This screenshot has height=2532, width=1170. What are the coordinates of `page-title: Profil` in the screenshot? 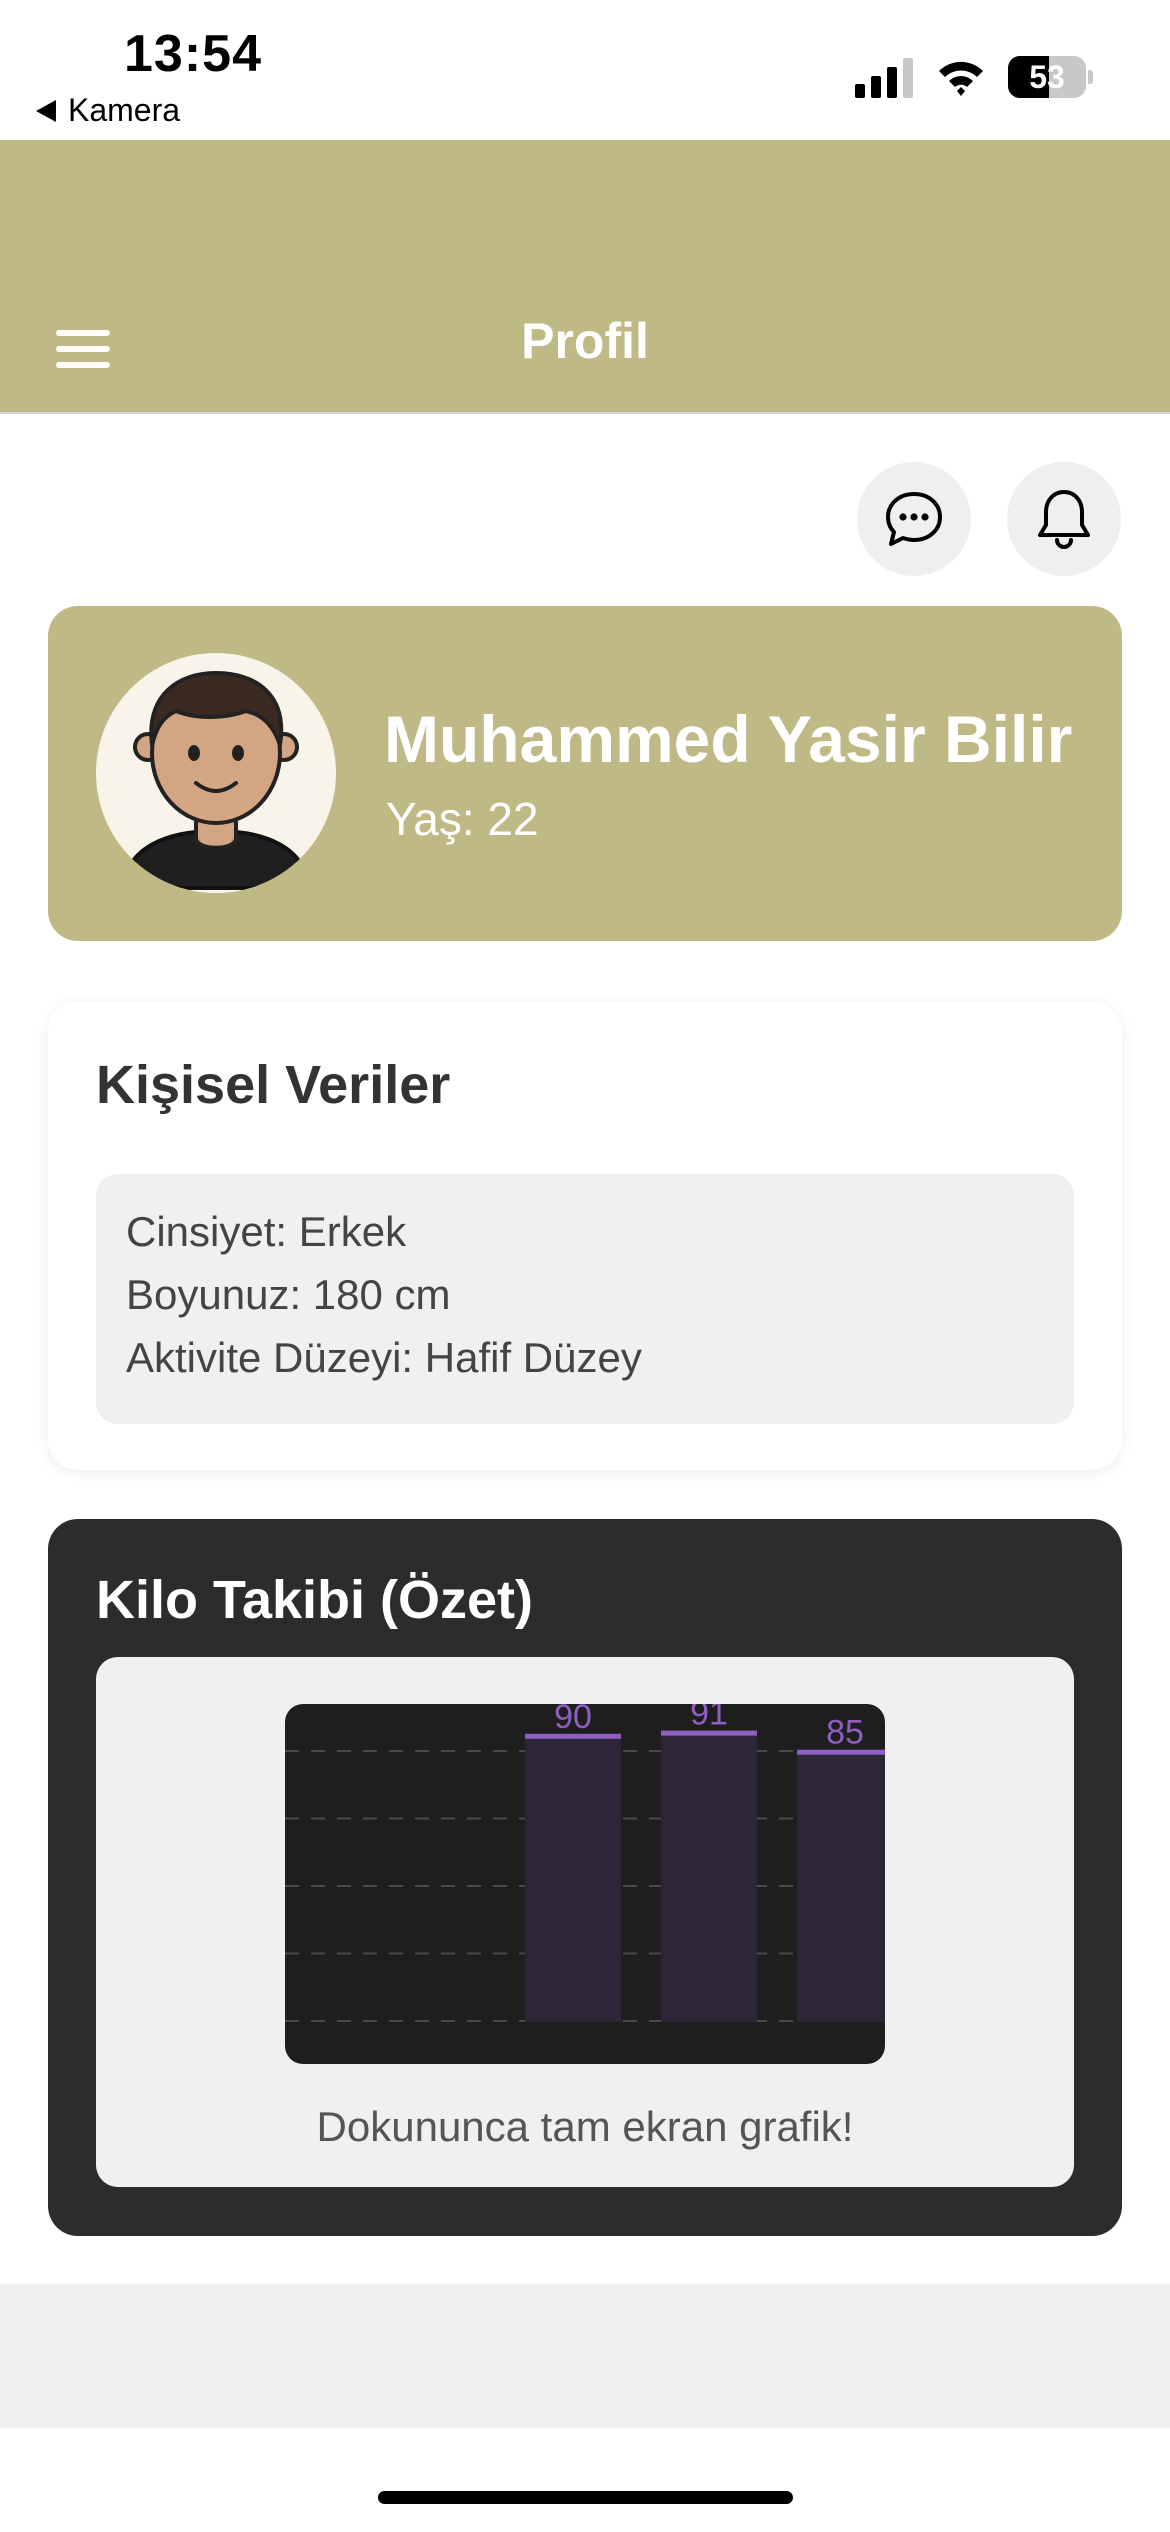 It's located at (585, 341).